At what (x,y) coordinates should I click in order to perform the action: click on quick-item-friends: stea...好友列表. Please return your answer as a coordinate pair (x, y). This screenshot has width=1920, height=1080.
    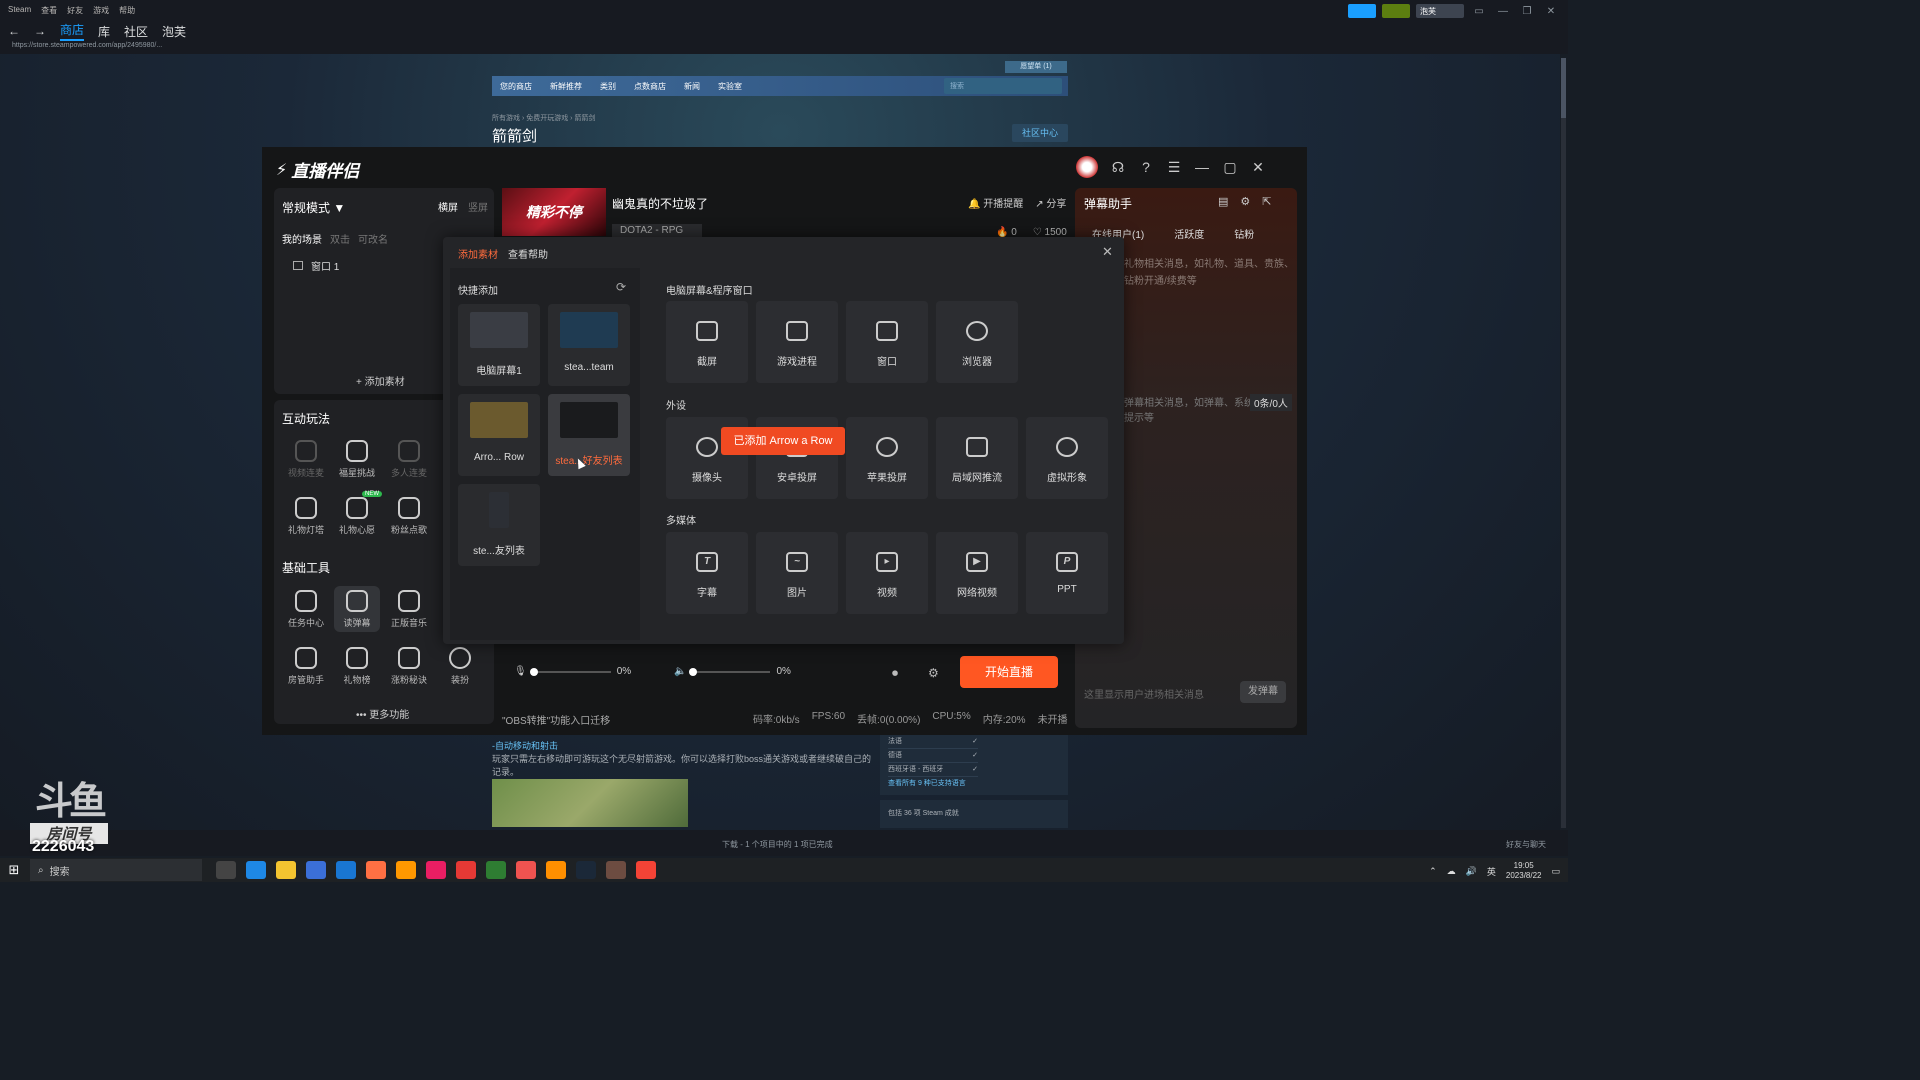
    Looking at the image, I should click on (589, 435).